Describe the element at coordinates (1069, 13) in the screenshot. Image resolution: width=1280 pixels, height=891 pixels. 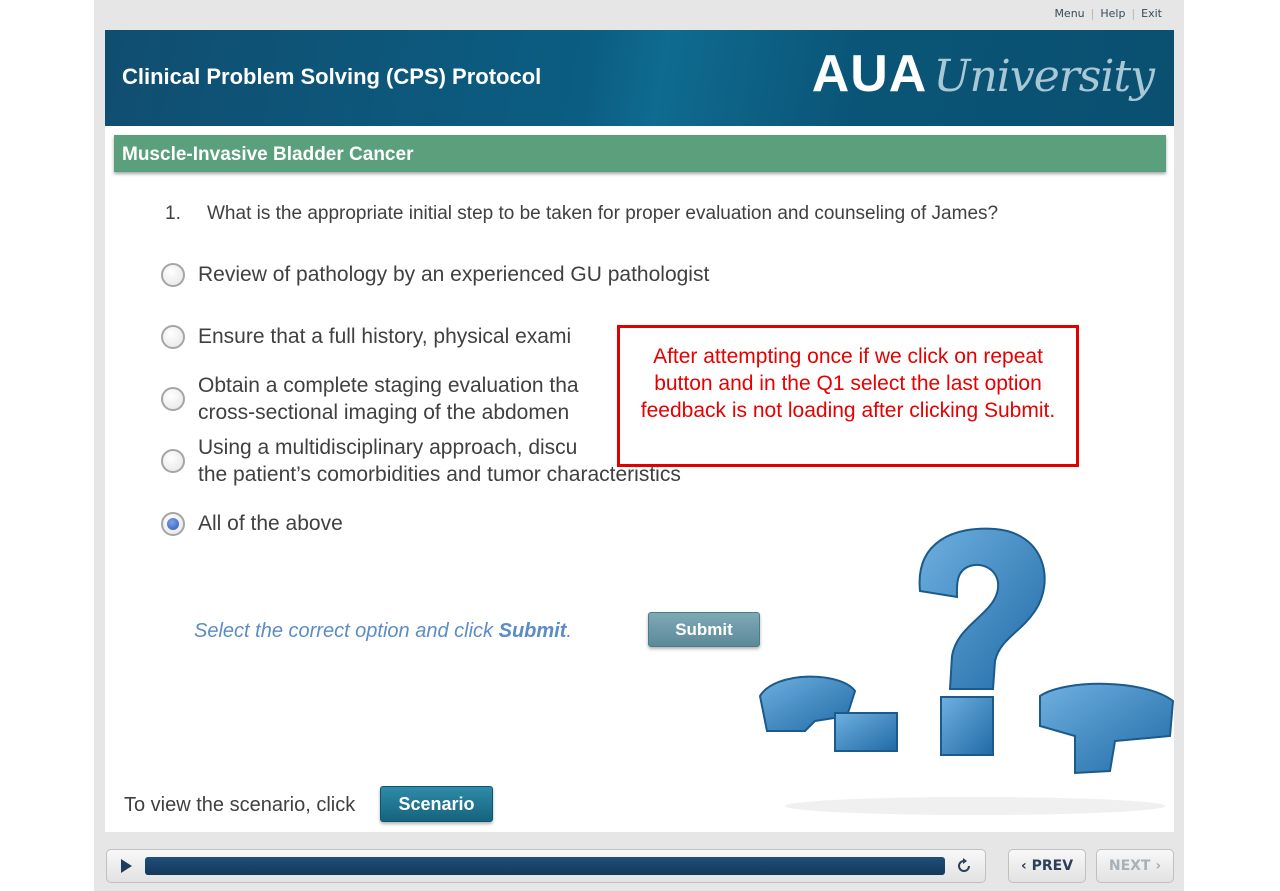
I see `menu-link: Menu` at that location.